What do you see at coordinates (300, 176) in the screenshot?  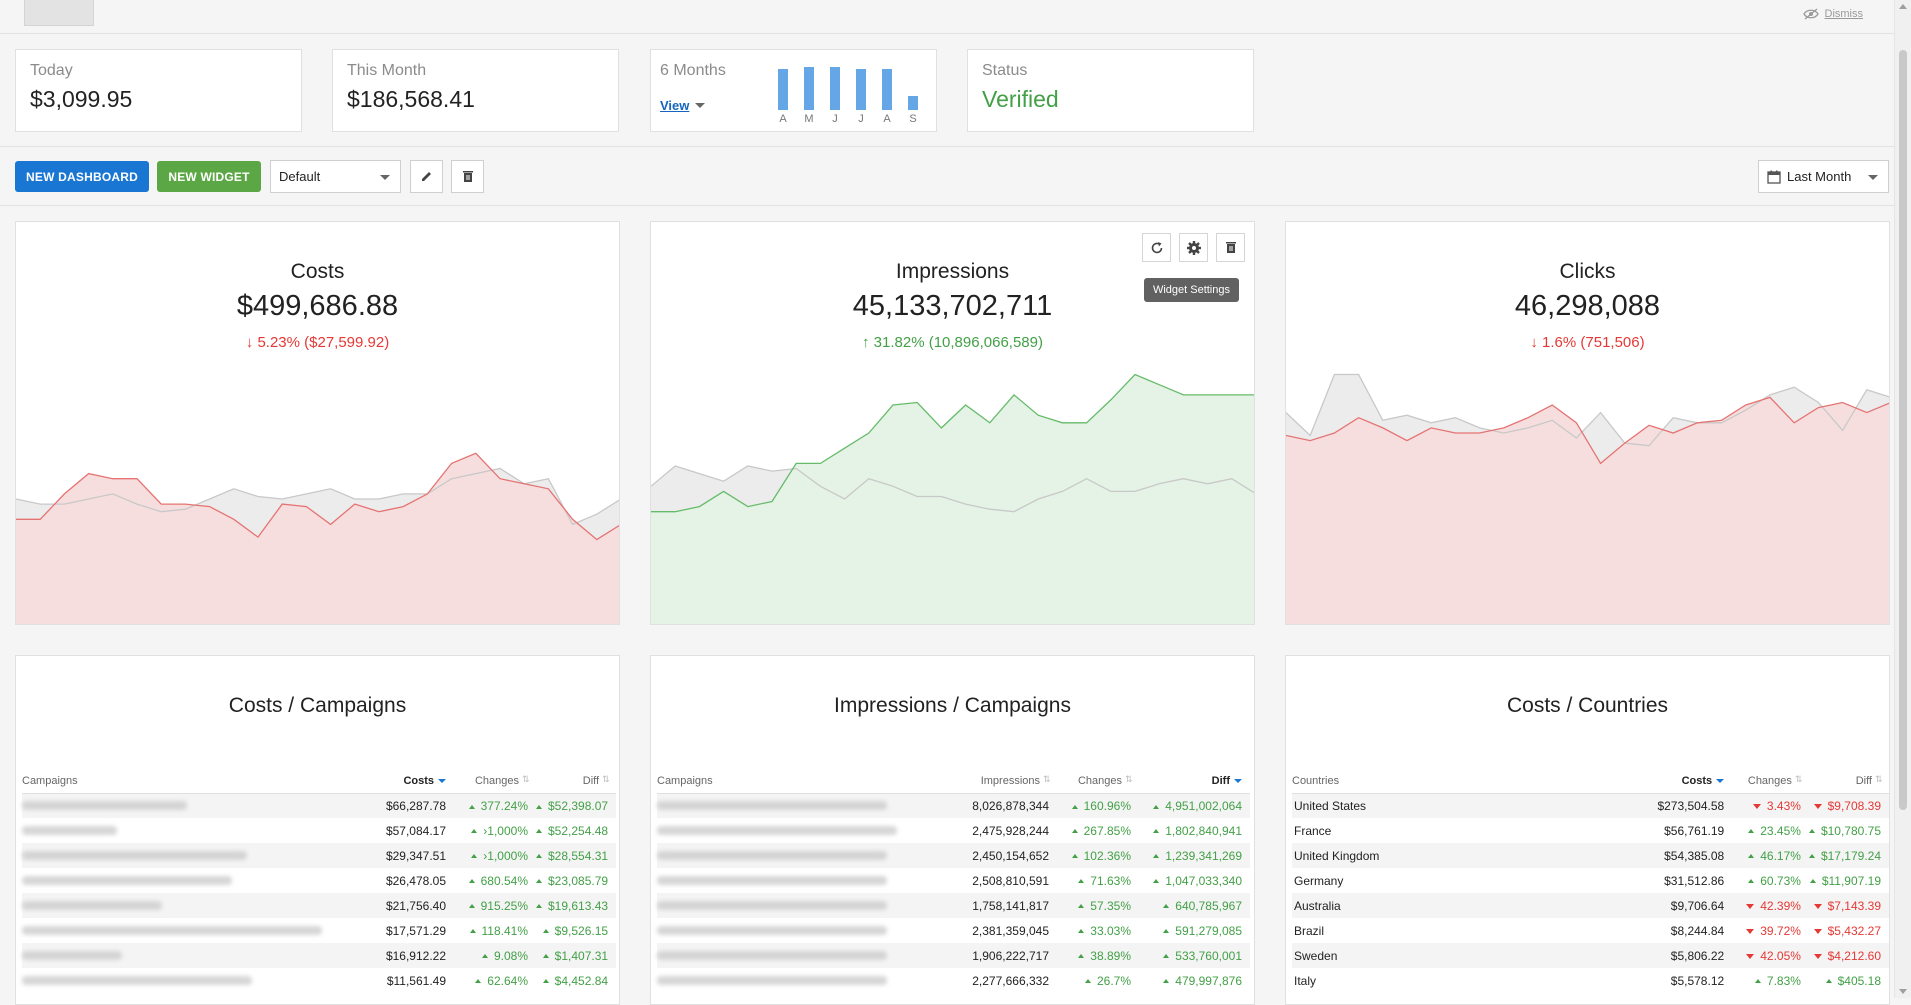 I see `dashboard-select-value: Default` at bounding box center [300, 176].